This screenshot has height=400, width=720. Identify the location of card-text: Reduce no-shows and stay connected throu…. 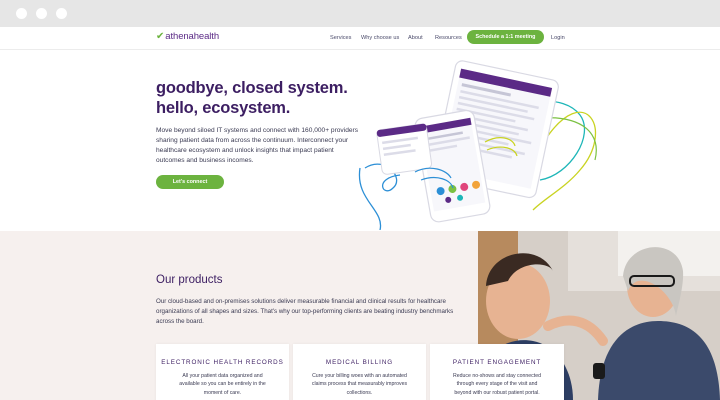
(497, 384).